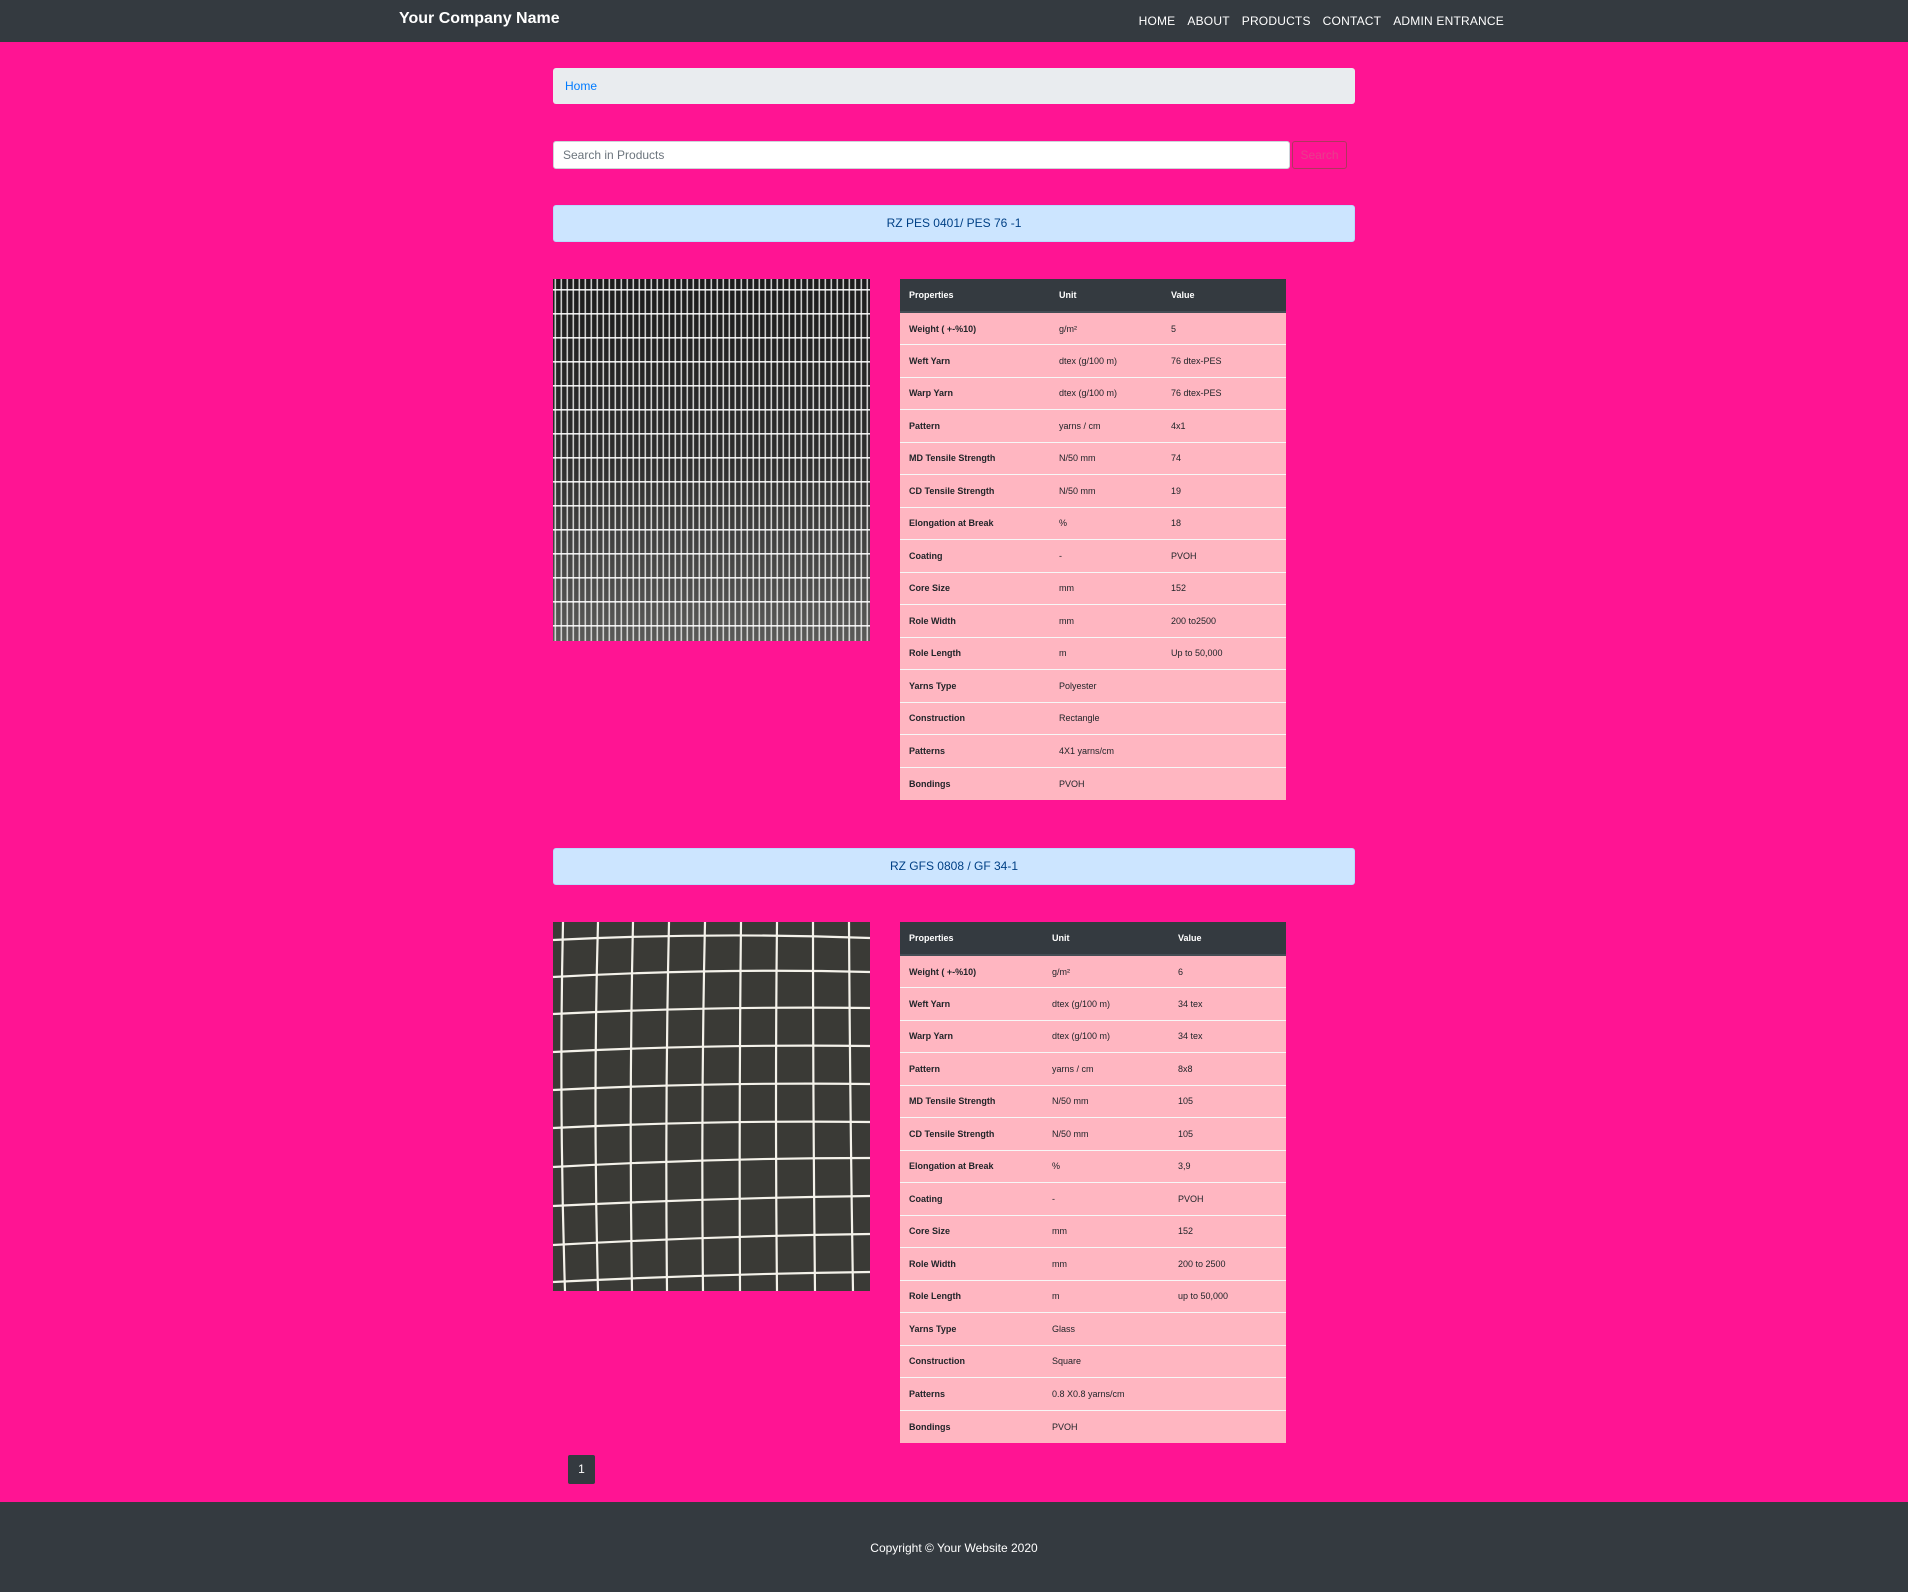  What do you see at coordinates (1448, 21) in the screenshot?
I see `nav-admin-link: ADMIN ENTRANCE` at bounding box center [1448, 21].